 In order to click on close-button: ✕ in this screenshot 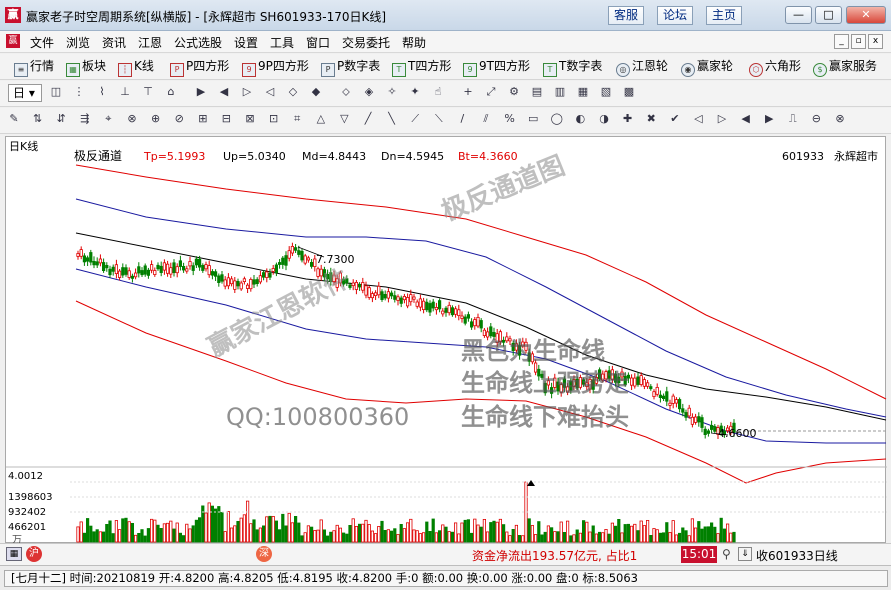, I will do `click(866, 15)`.